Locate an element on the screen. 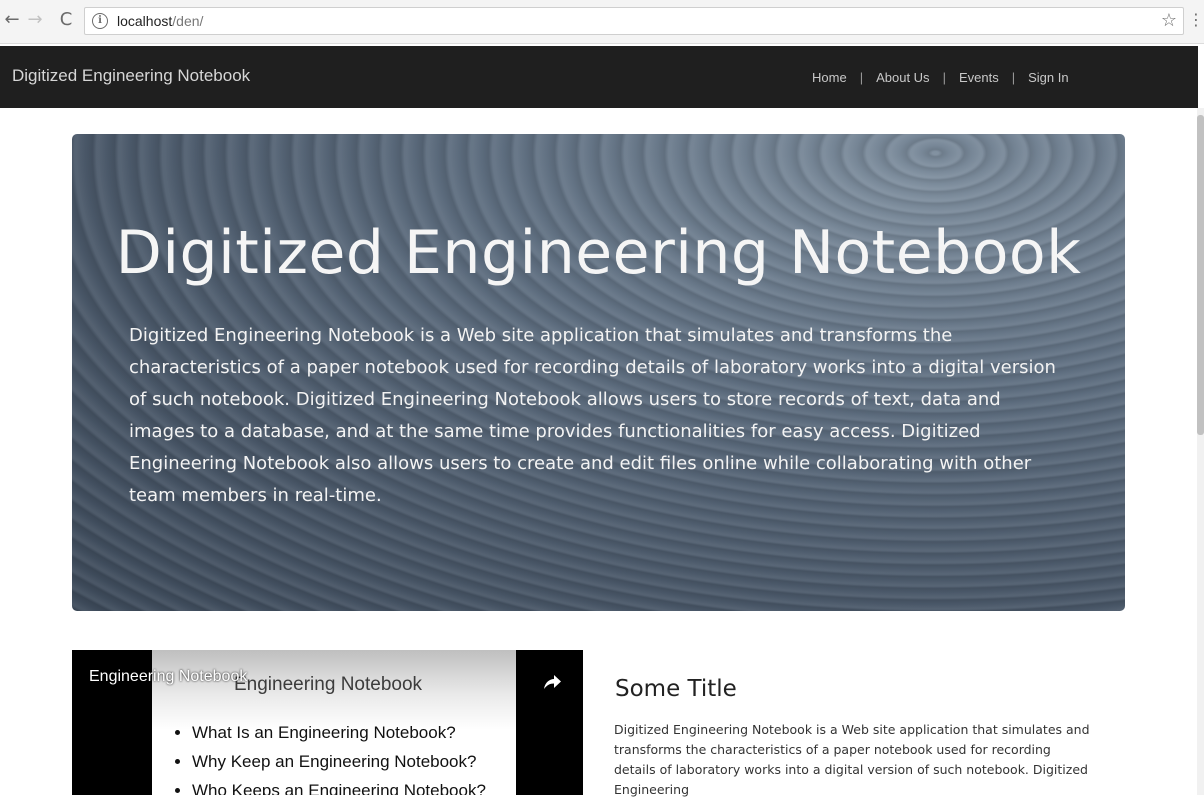 The height and width of the screenshot is (800, 1204). video-title: Engineering Notebook is located at coordinates (168, 677).